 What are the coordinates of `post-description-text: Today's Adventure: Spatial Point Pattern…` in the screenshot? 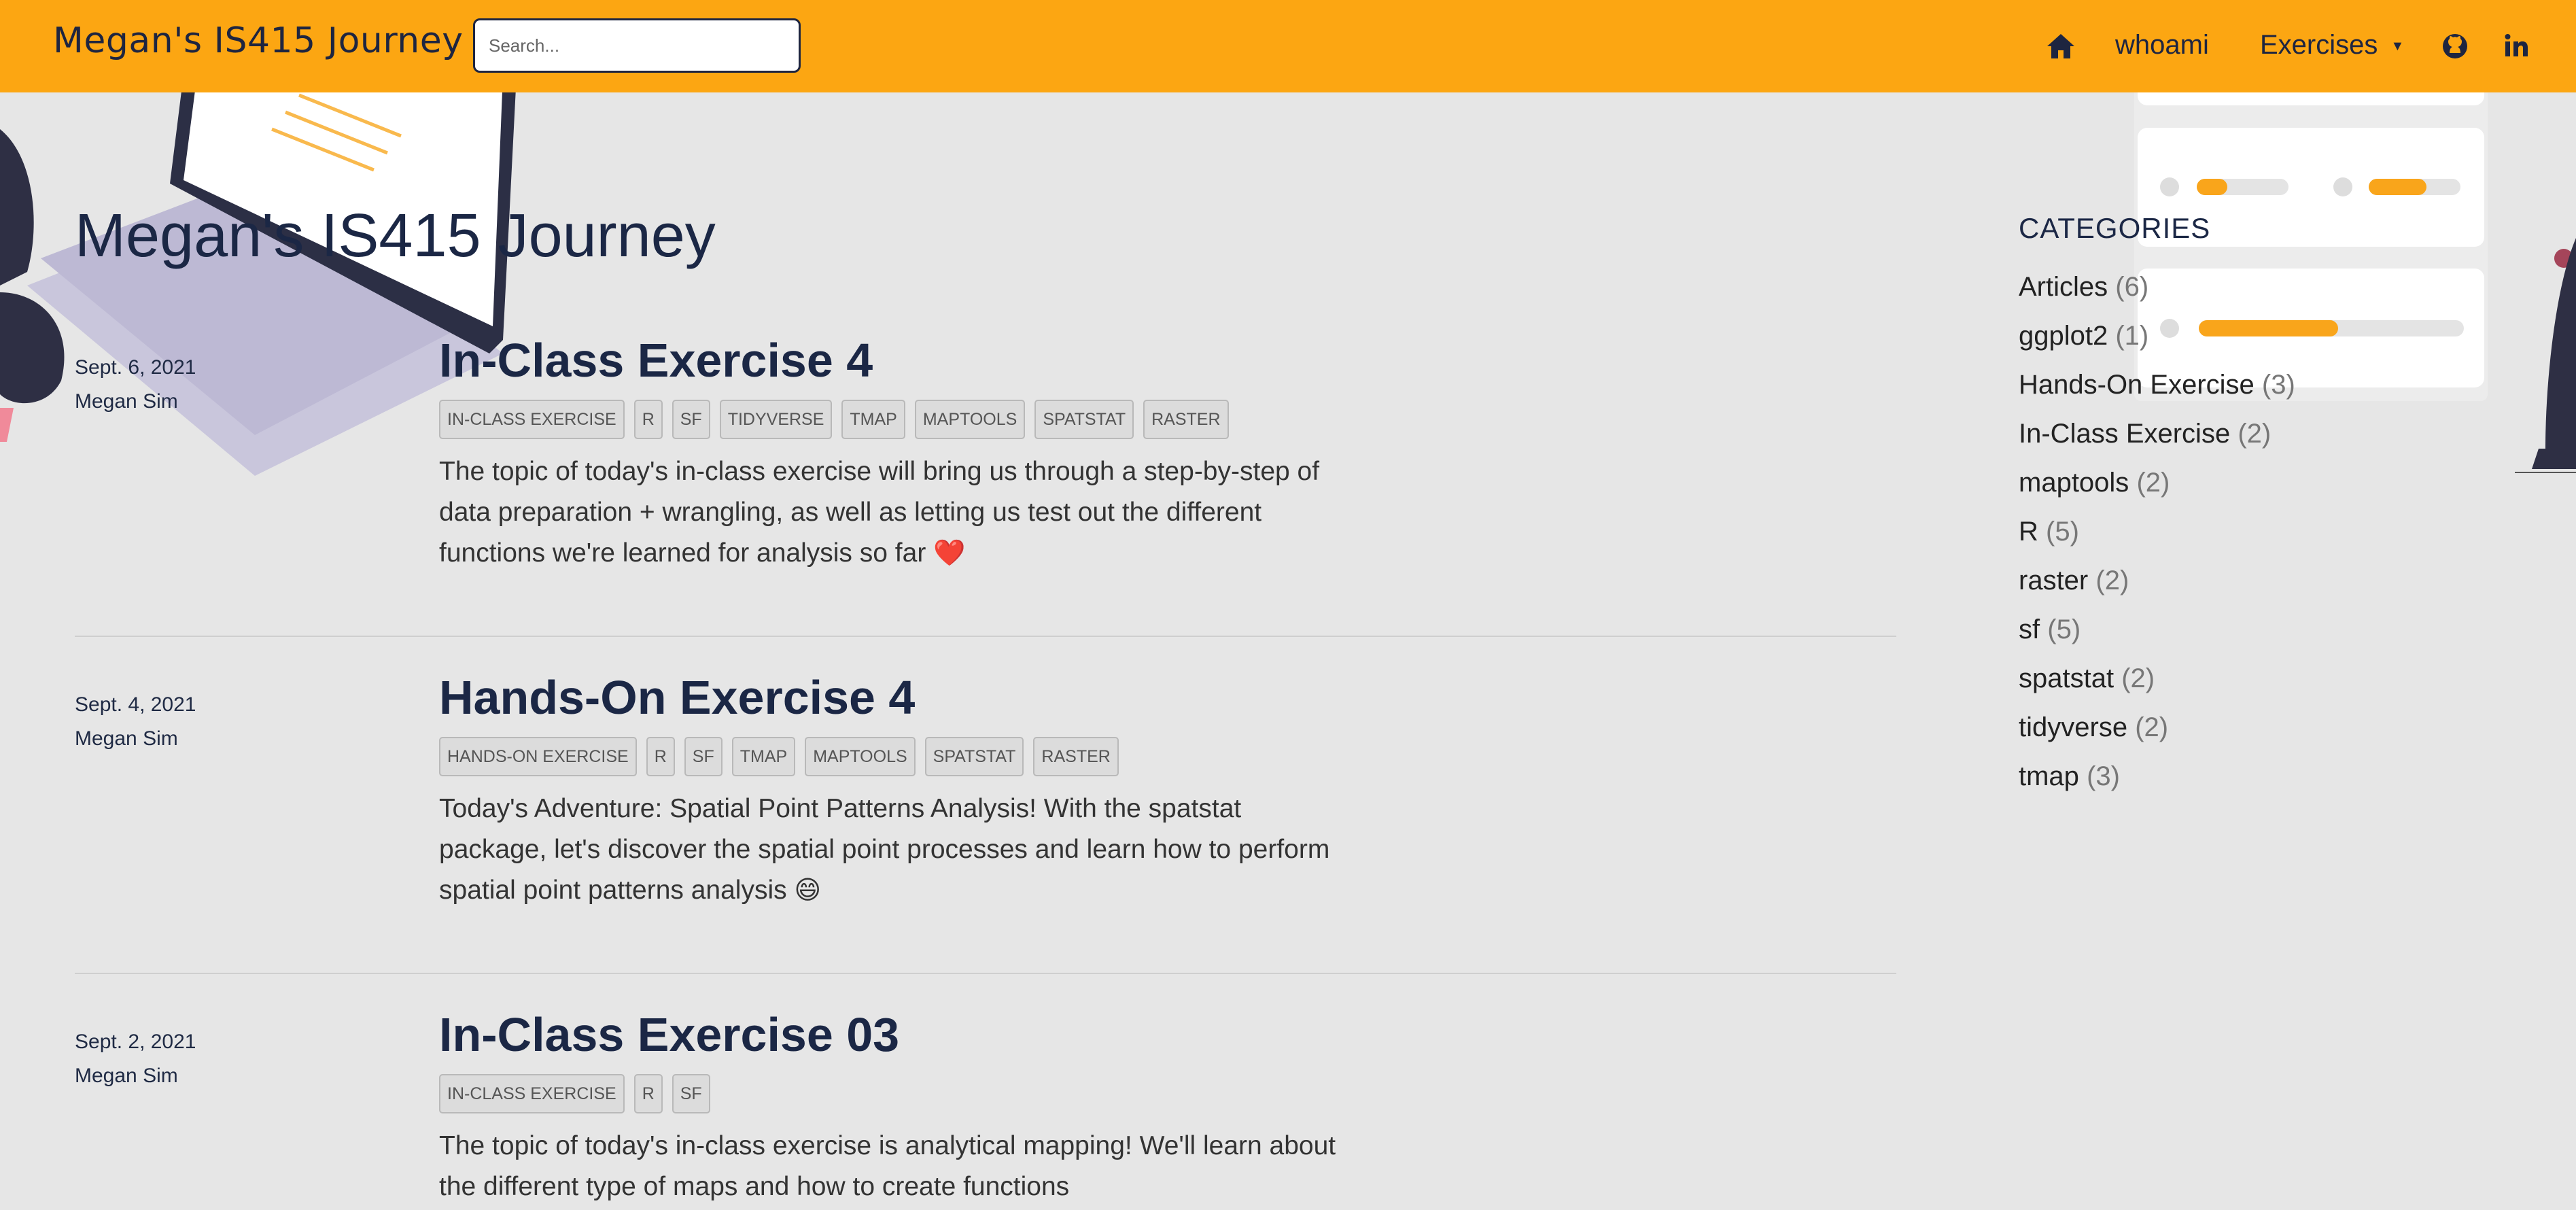 It's located at (884, 849).